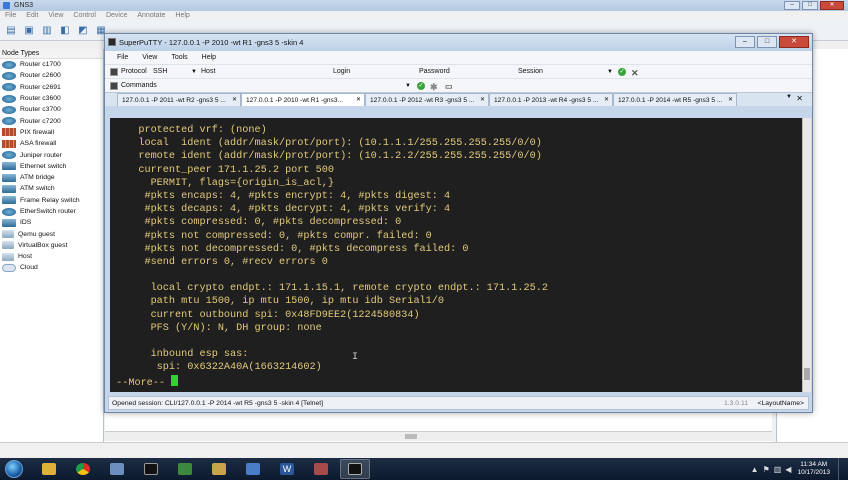 The height and width of the screenshot is (480, 848). Describe the element at coordinates (355, 469) in the screenshot. I see `taskbar-superputty` at that location.